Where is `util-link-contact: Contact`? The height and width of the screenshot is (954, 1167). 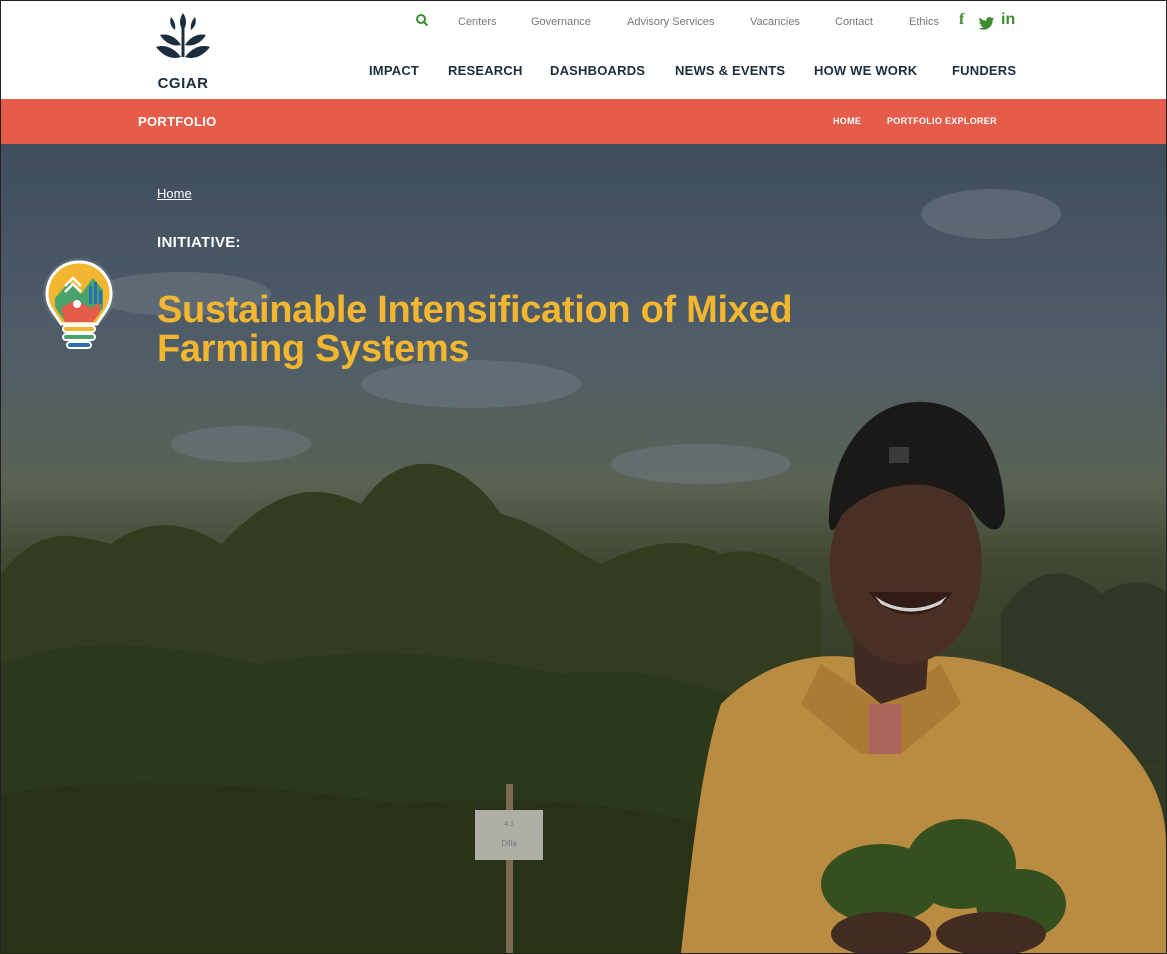
util-link-contact: Contact is located at coordinates (854, 25).